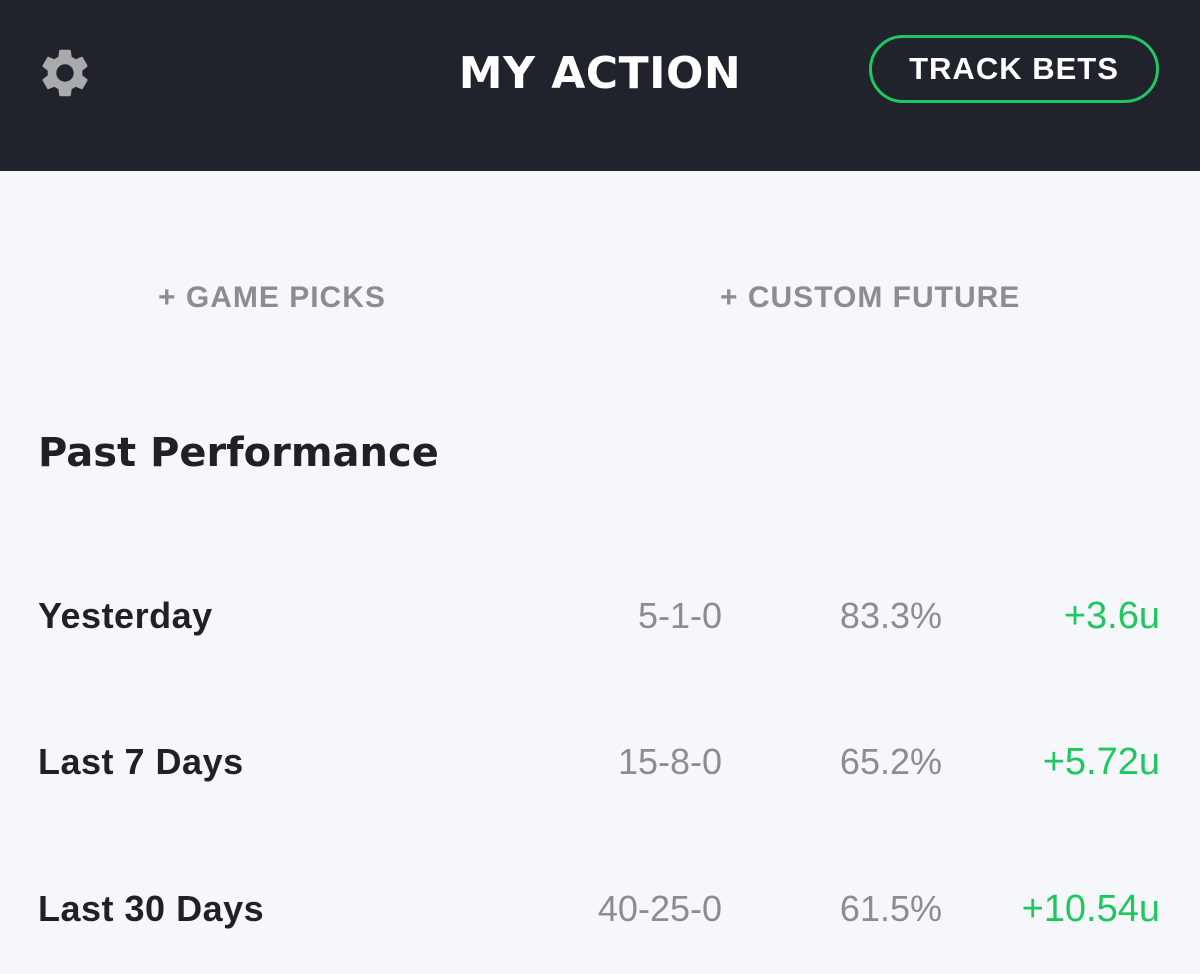 This screenshot has height=974, width=1200. I want to click on track-bets-button: TRACK BETS, so click(1014, 69).